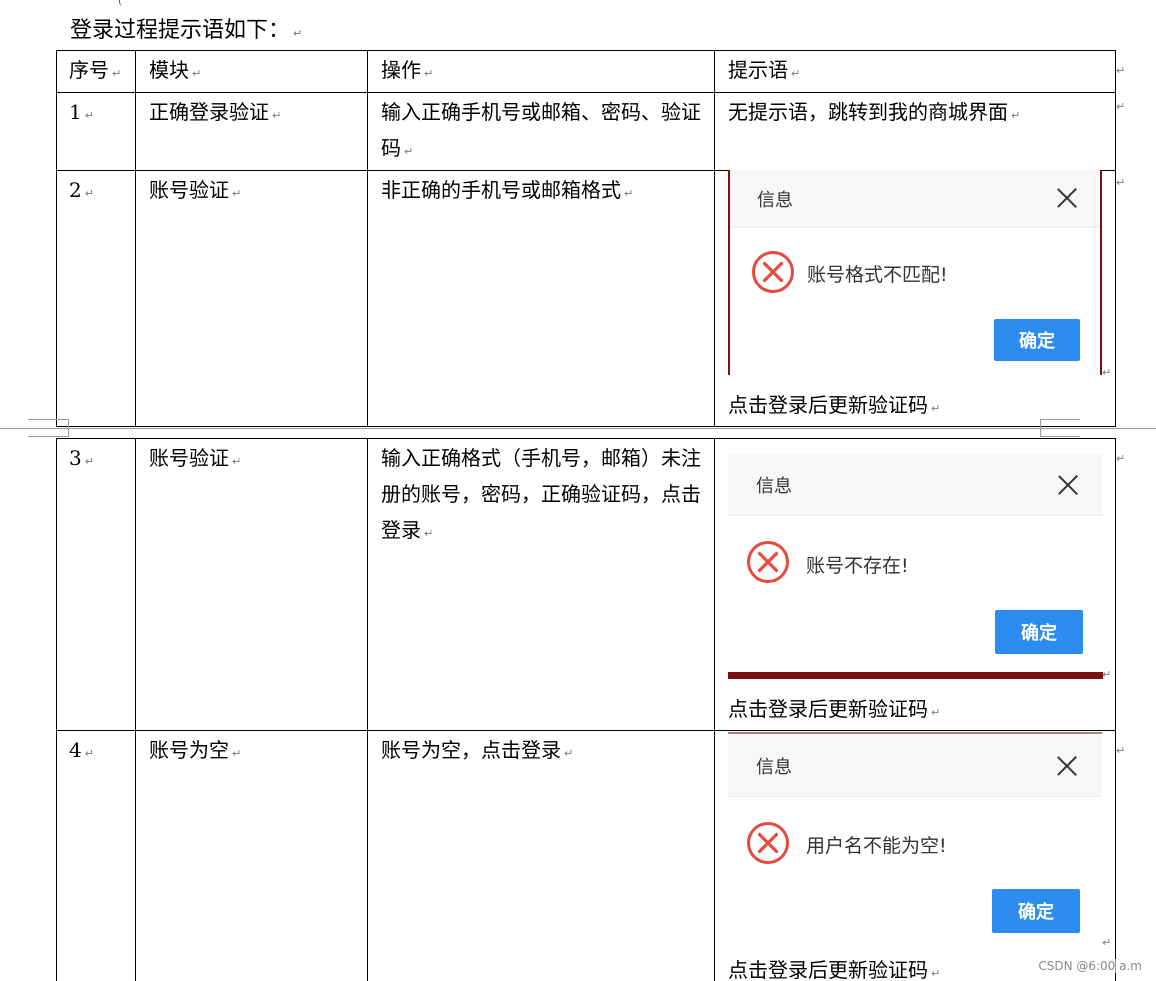 Image resolution: width=1156 pixels, height=981 pixels. I want to click on error-dialog-format: 信息 账号格式不匹配! 确定, so click(915, 272).